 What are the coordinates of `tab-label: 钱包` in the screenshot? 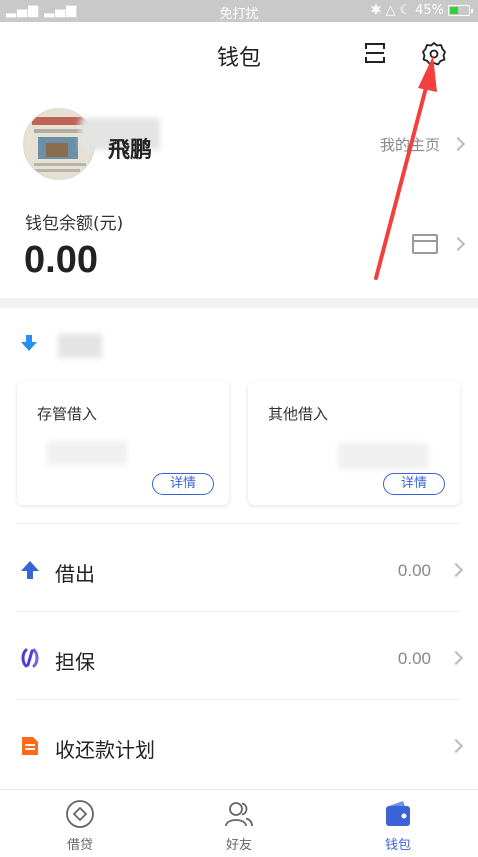 It's located at (397, 845).